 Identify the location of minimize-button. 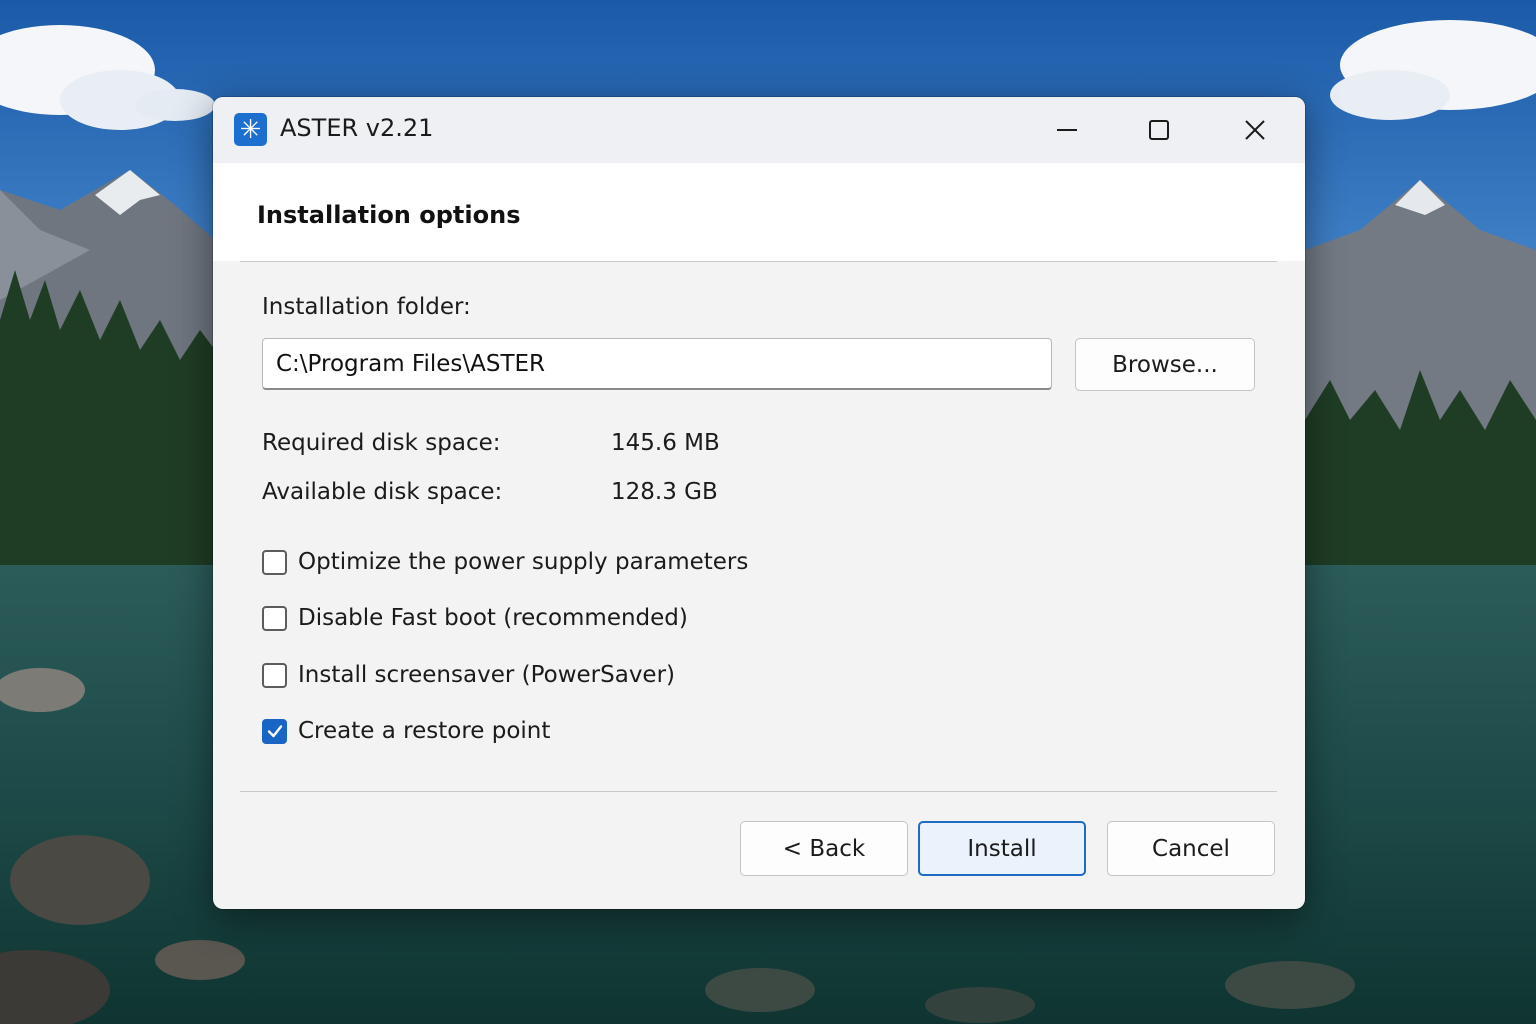
(1067, 130).